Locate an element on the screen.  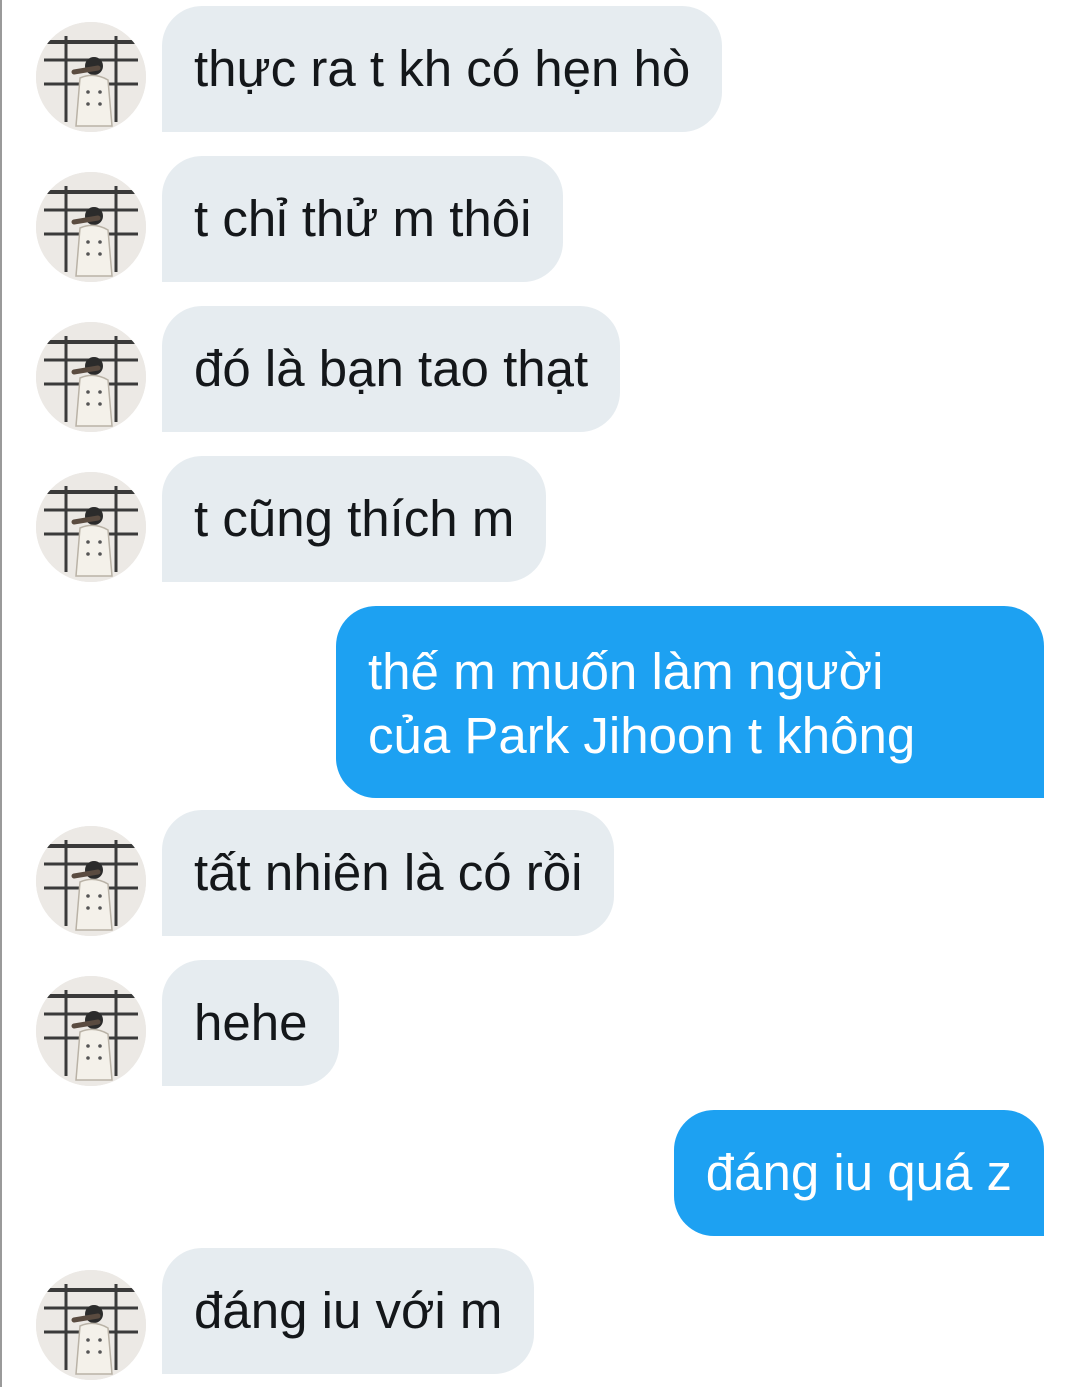
message-row-incoming: hehe is located at coordinates (540, 1023).